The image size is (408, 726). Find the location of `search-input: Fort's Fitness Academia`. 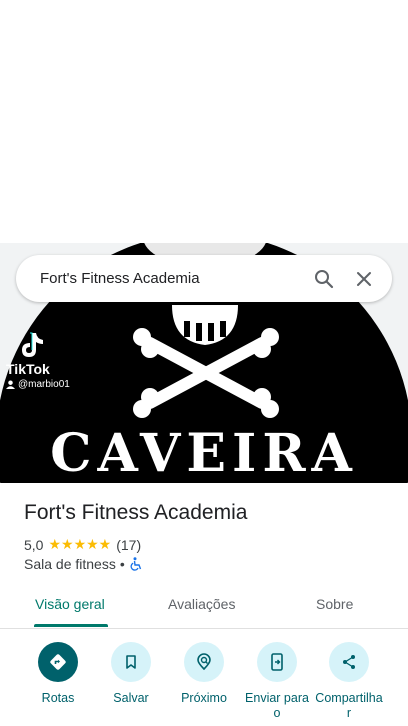

search-input: Fort's Fitness Academia is located at coordinates (172, 278).